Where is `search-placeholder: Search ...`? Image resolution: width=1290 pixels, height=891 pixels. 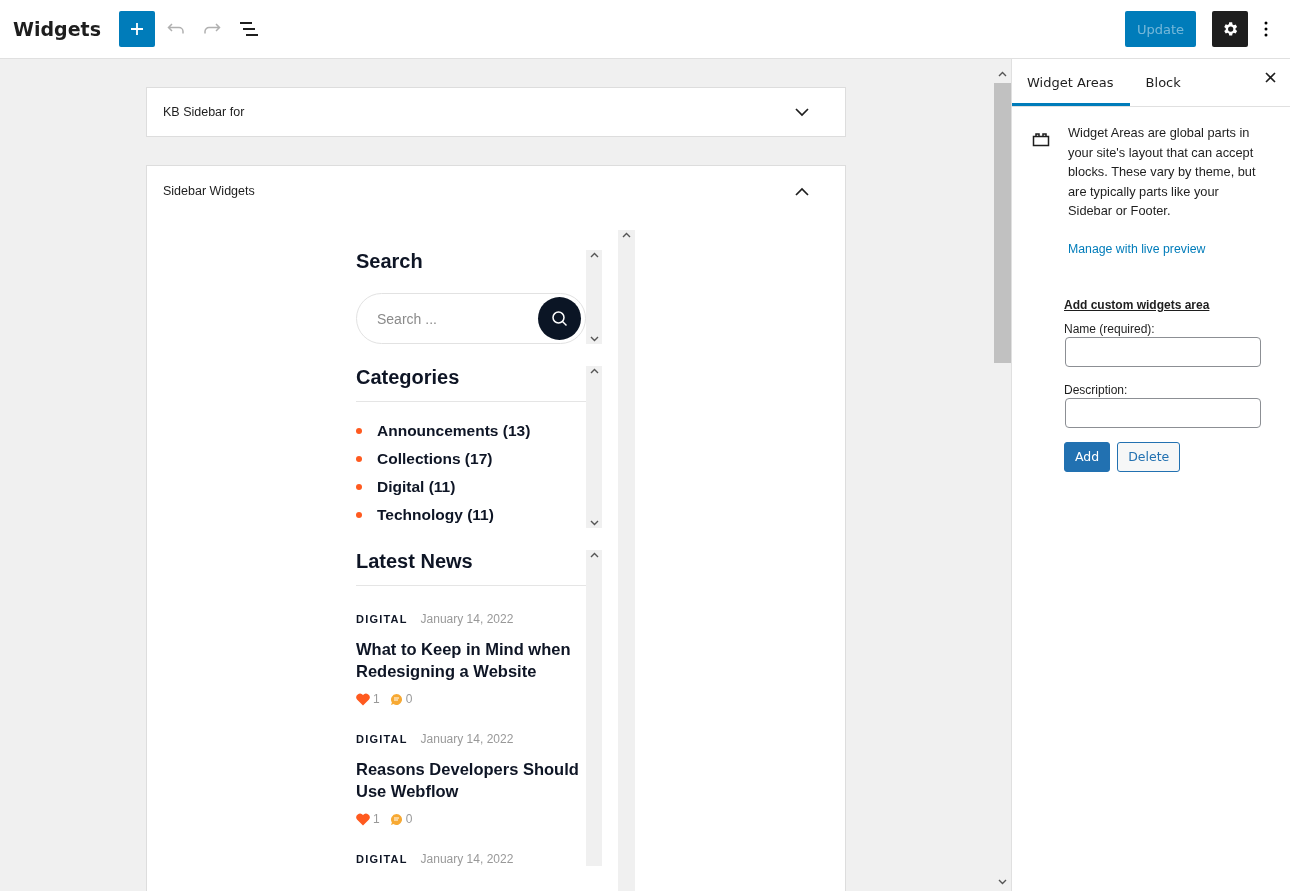 search-placeholder: Search ... is located at coordinates (407, 318).